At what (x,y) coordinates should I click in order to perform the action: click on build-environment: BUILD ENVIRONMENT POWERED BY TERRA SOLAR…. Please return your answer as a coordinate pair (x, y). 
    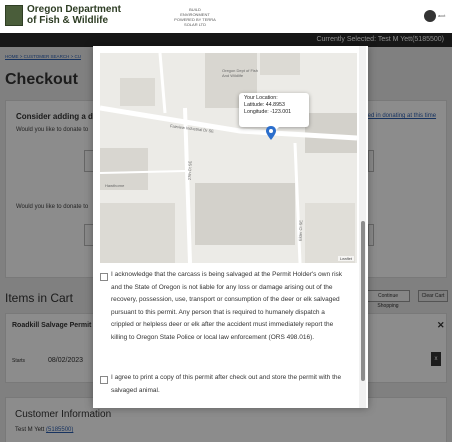
    Looking at the image, I should click on (195, 17).